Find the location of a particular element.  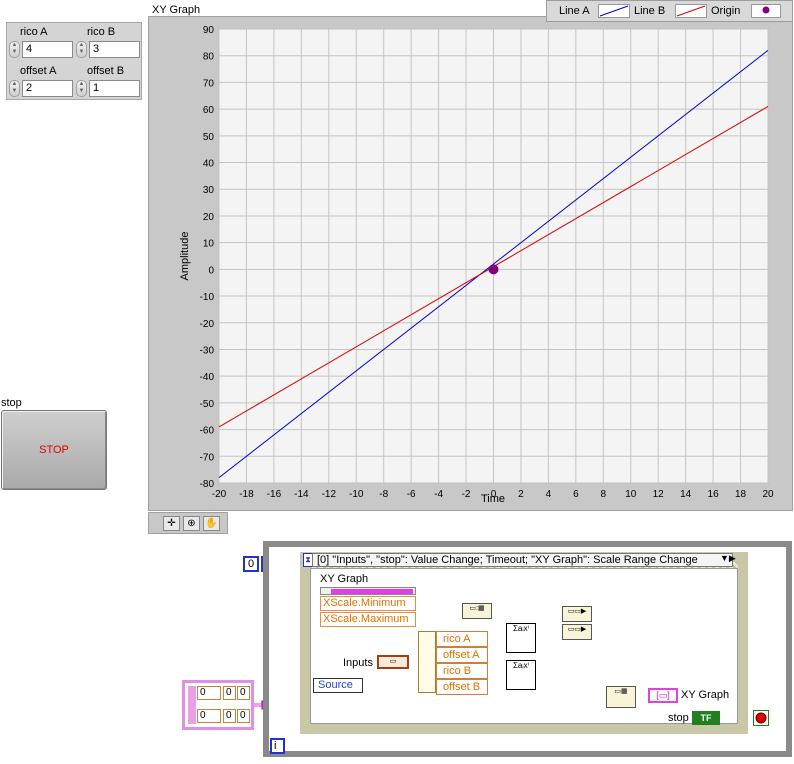

offset-b-label: offset B is located at coordinates (106, 71).